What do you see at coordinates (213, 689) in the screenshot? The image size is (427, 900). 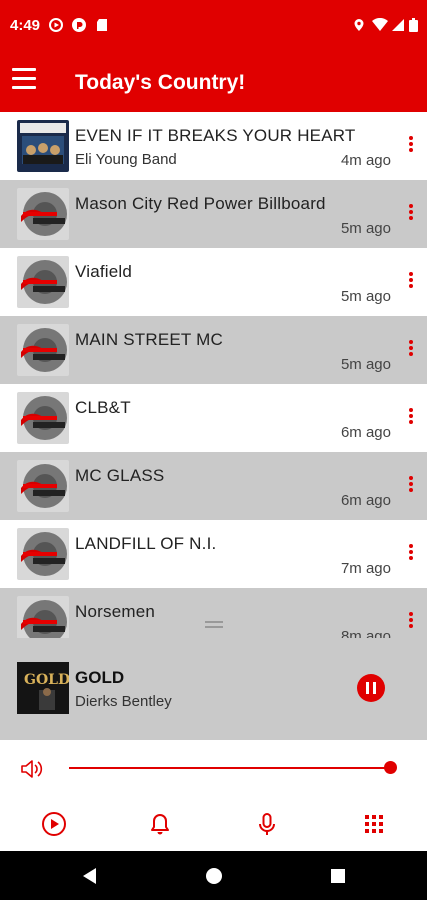 I see `now-playing-bar: GOLD GOLD Dierks Bentley` at bounding box center [213, 689].